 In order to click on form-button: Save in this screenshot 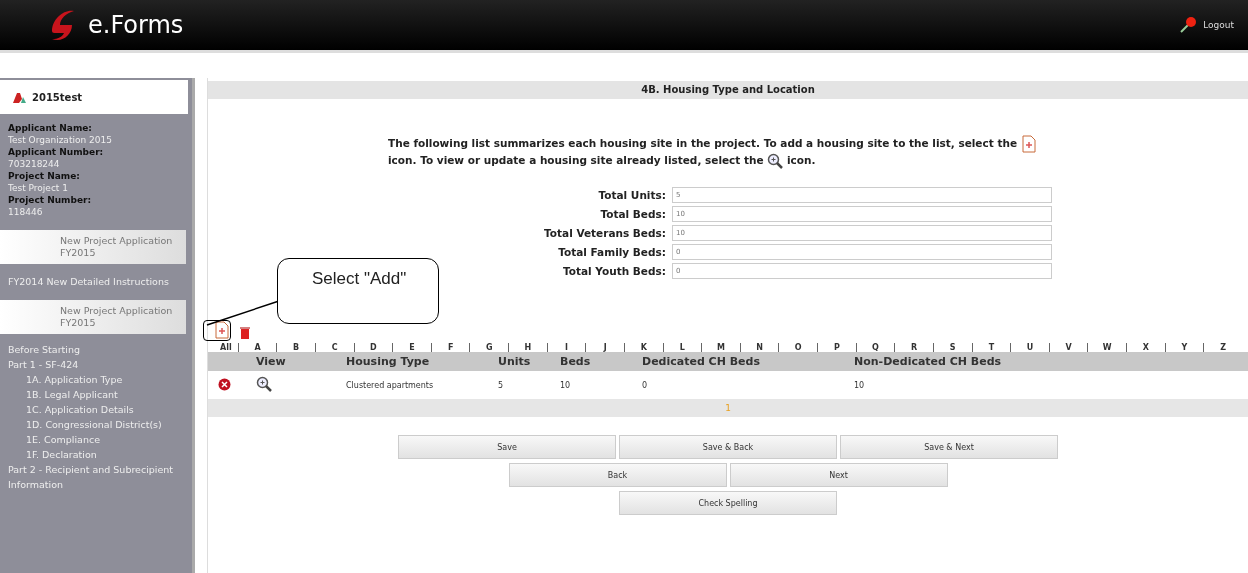, I will do `click(507, 447)`.